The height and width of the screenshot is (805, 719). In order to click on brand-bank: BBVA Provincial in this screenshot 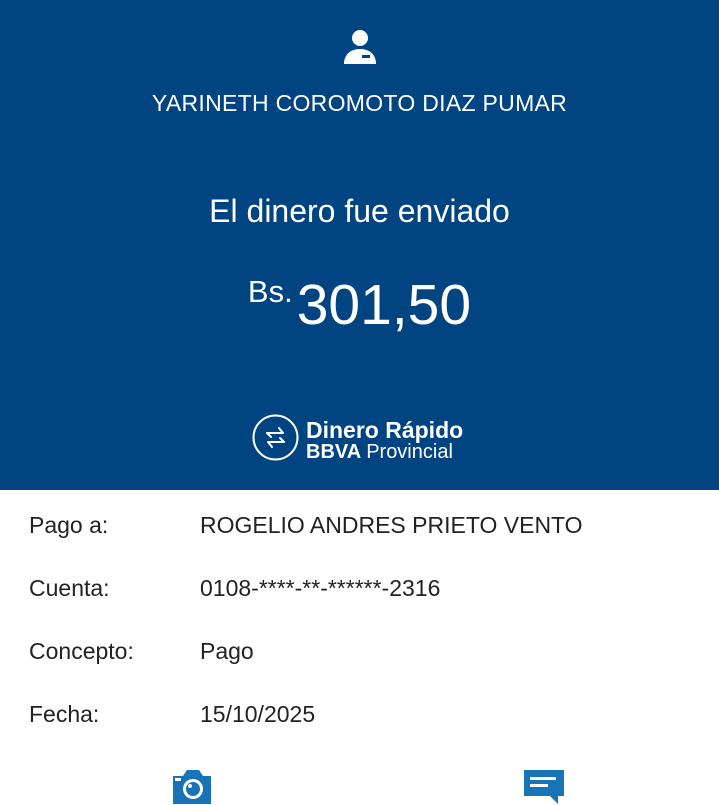, I will do `click(379, 452)`.